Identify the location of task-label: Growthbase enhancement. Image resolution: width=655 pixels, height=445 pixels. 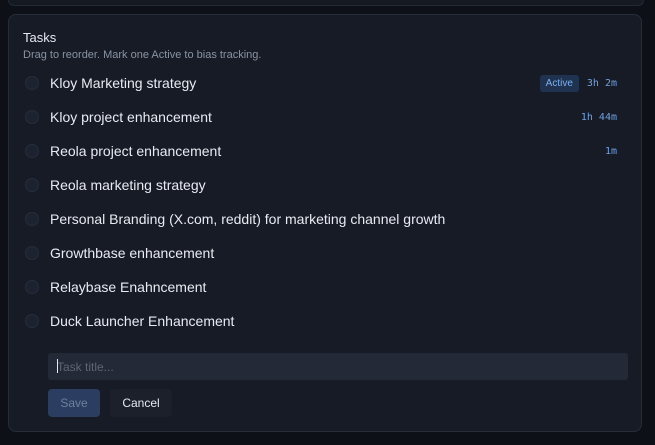
(132, 253).